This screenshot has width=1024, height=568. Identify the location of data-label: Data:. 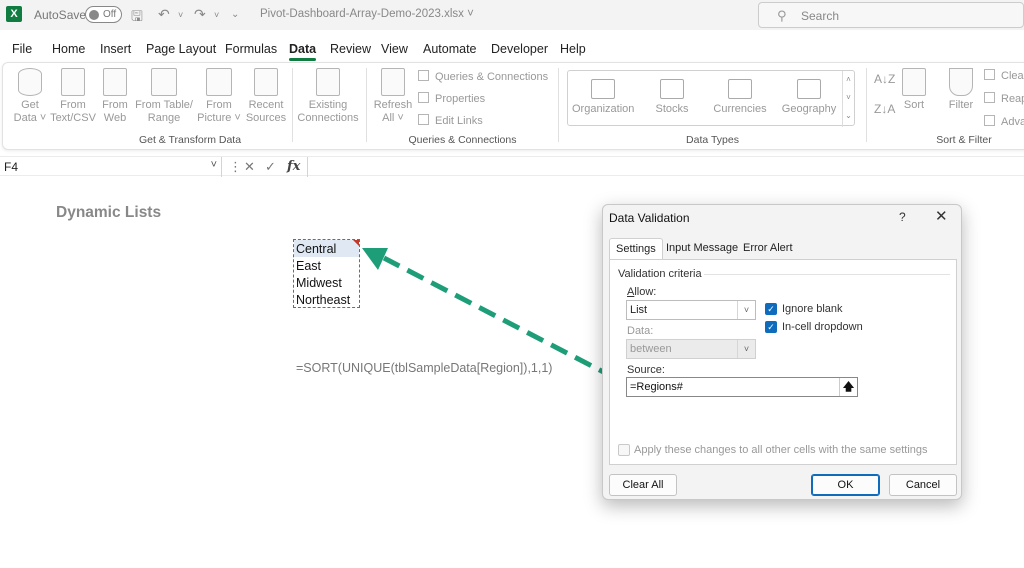
(640, 331).